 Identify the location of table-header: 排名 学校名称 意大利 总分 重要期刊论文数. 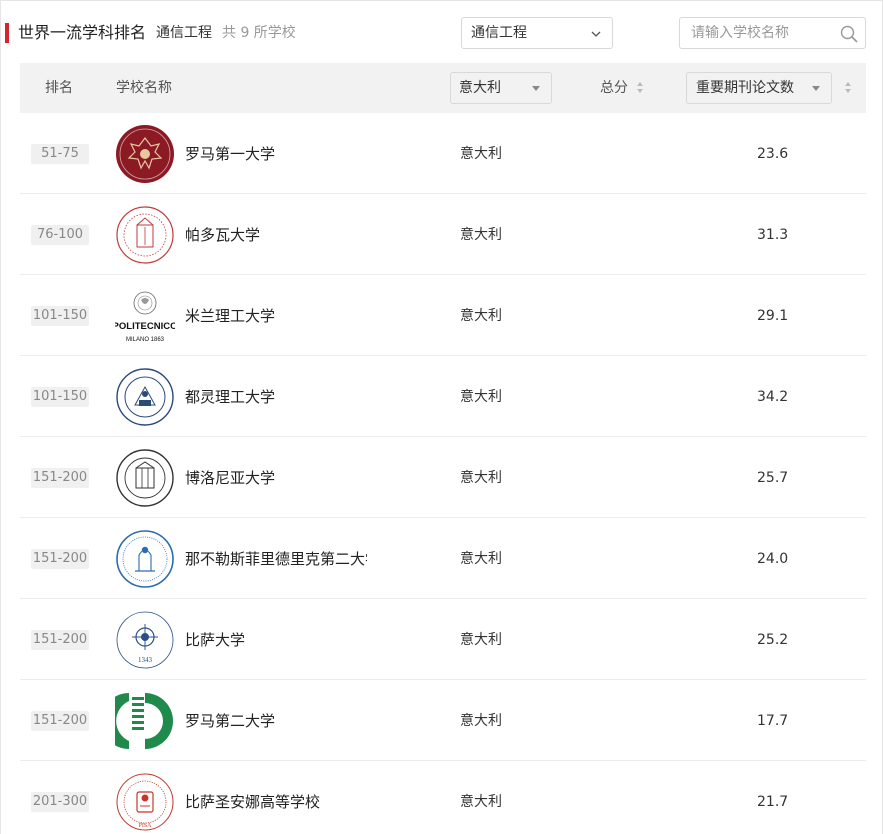
(443, 88).